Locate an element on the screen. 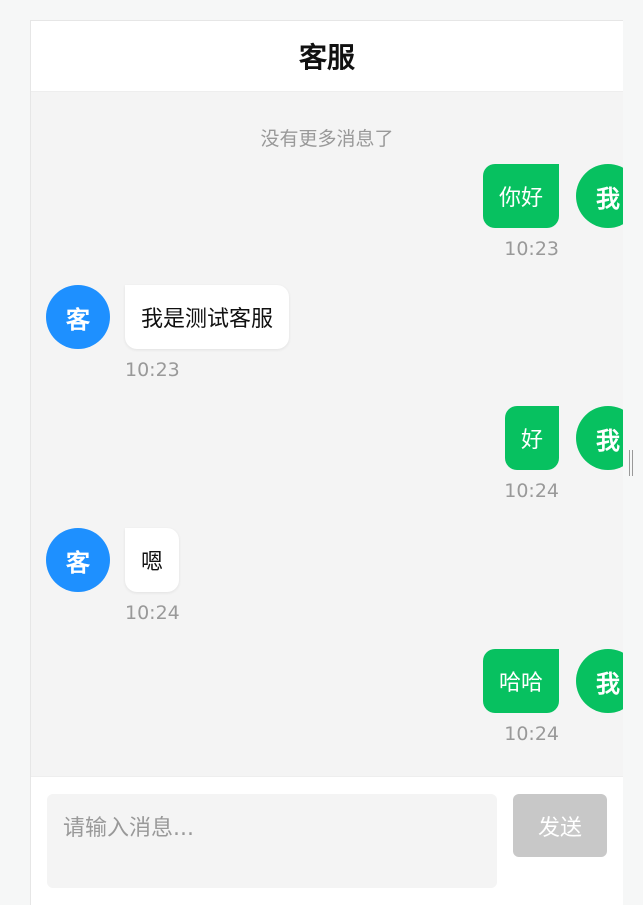  message-text: 嗯 is located at coordinates (152, 562).